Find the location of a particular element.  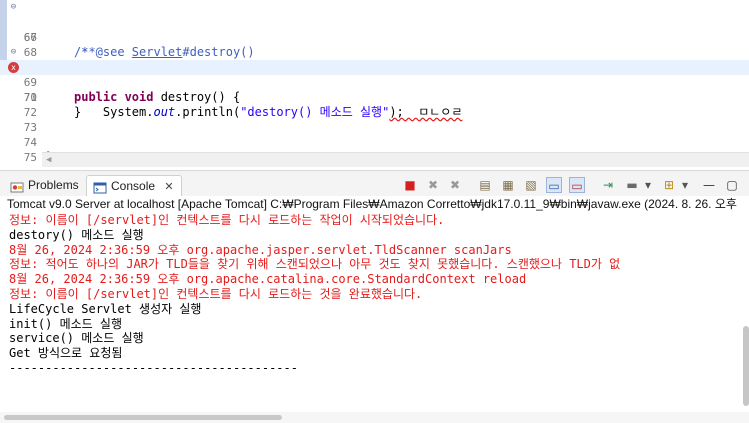

code-line-72: 72 is located at coordinates (374, 104).